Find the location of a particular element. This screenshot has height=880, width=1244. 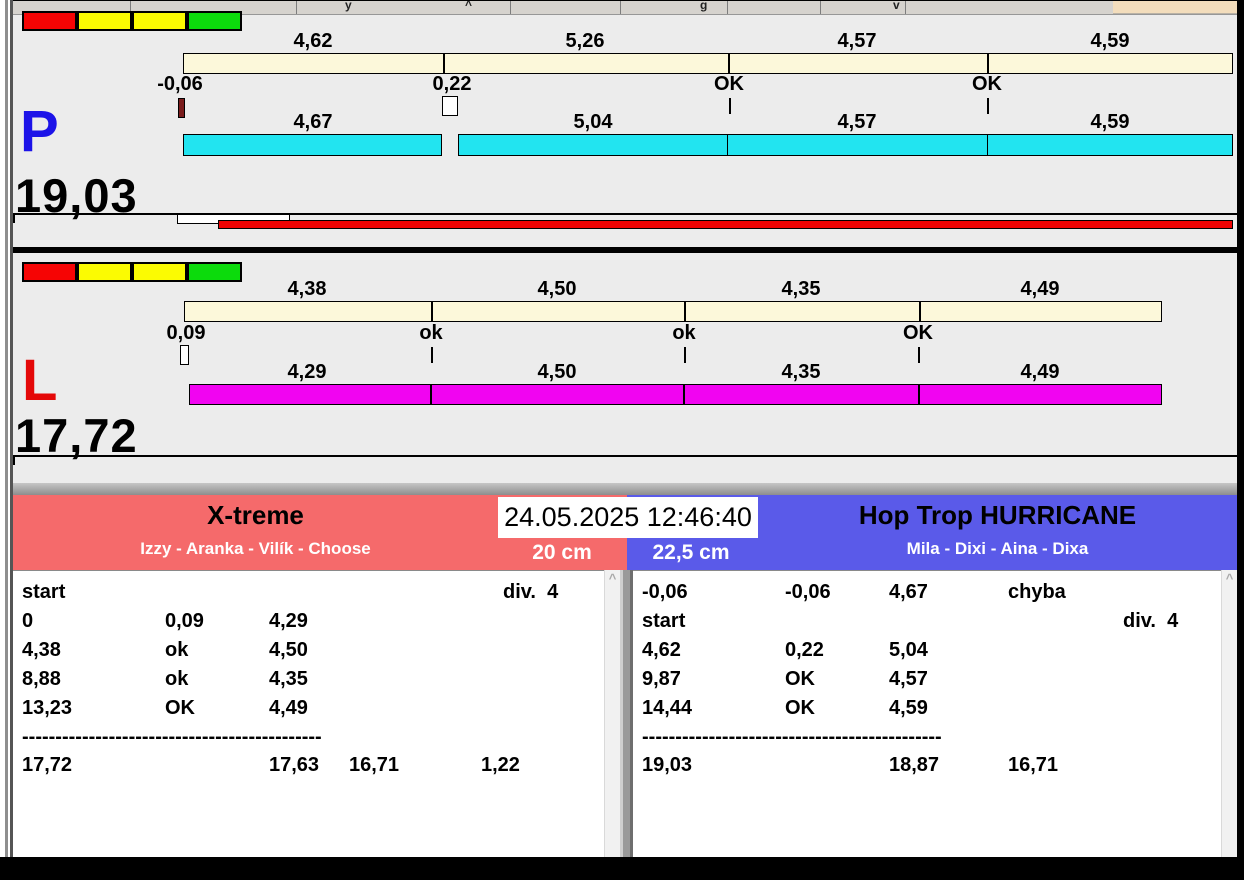

cell-split: 8,88 is located at coordinates (41, 679).